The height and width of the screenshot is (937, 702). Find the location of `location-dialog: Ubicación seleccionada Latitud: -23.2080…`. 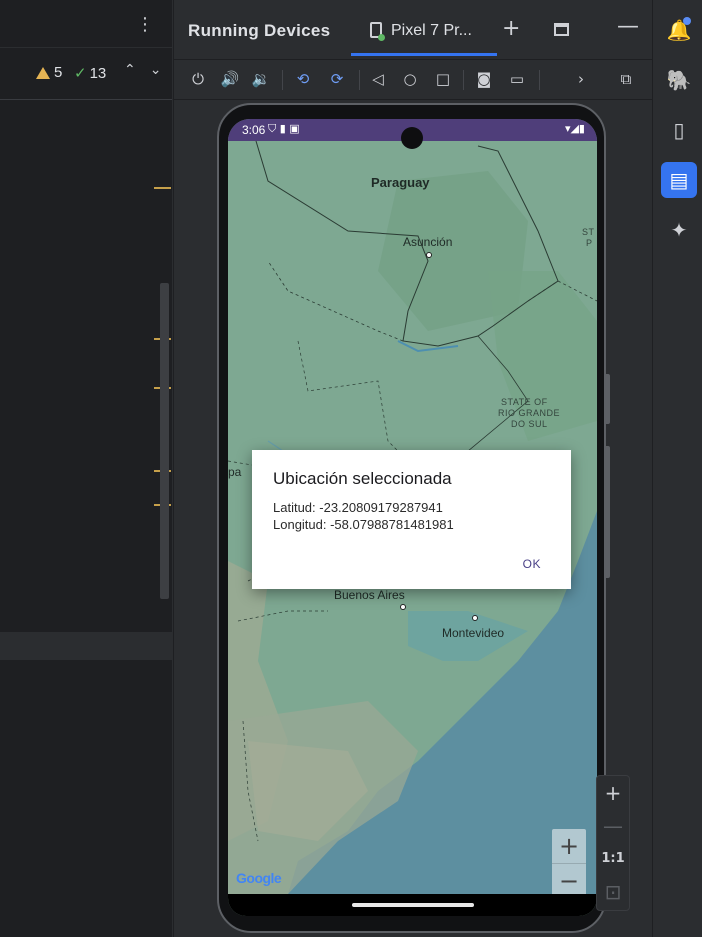

location-dialog: Ubicación seleccionada Latitud: -23.2080… is located at coordinates (411, 519).